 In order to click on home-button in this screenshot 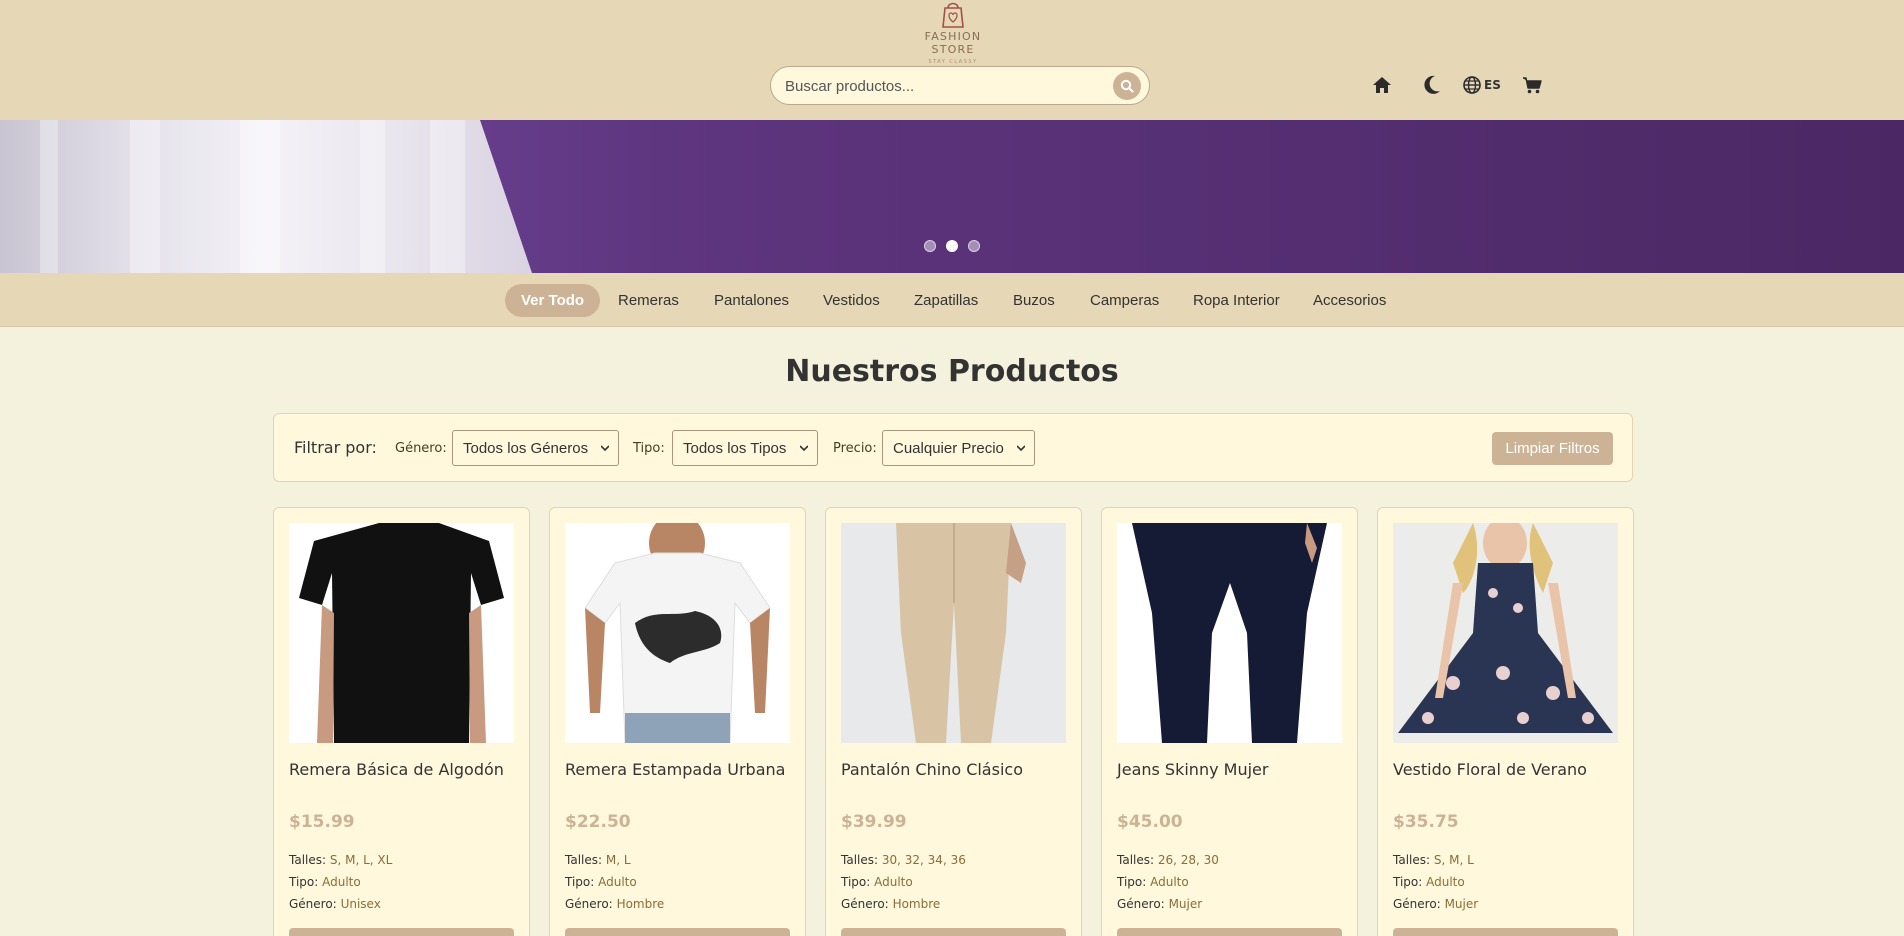, I will do `click(1382, 85)`.